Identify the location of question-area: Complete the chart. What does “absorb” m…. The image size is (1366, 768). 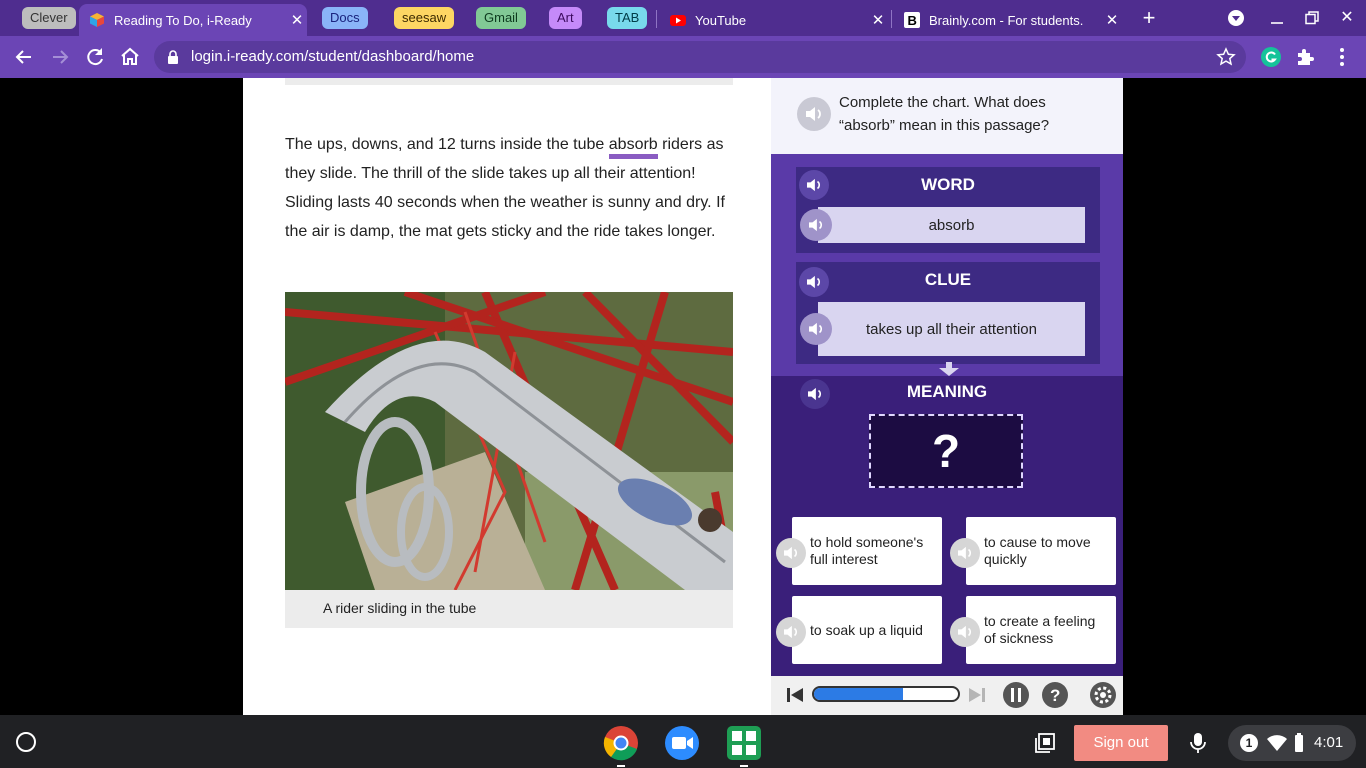
(947, 116).